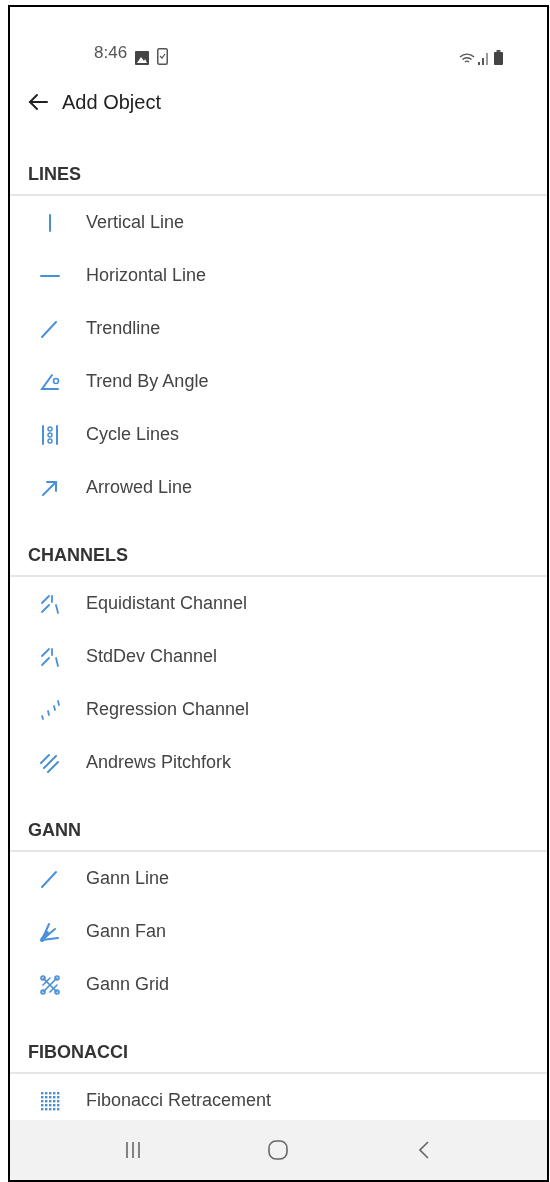 This screenshot has height=1182, width=550. I want to click on object-list-item: Cycle Lines, so click(278, 434).